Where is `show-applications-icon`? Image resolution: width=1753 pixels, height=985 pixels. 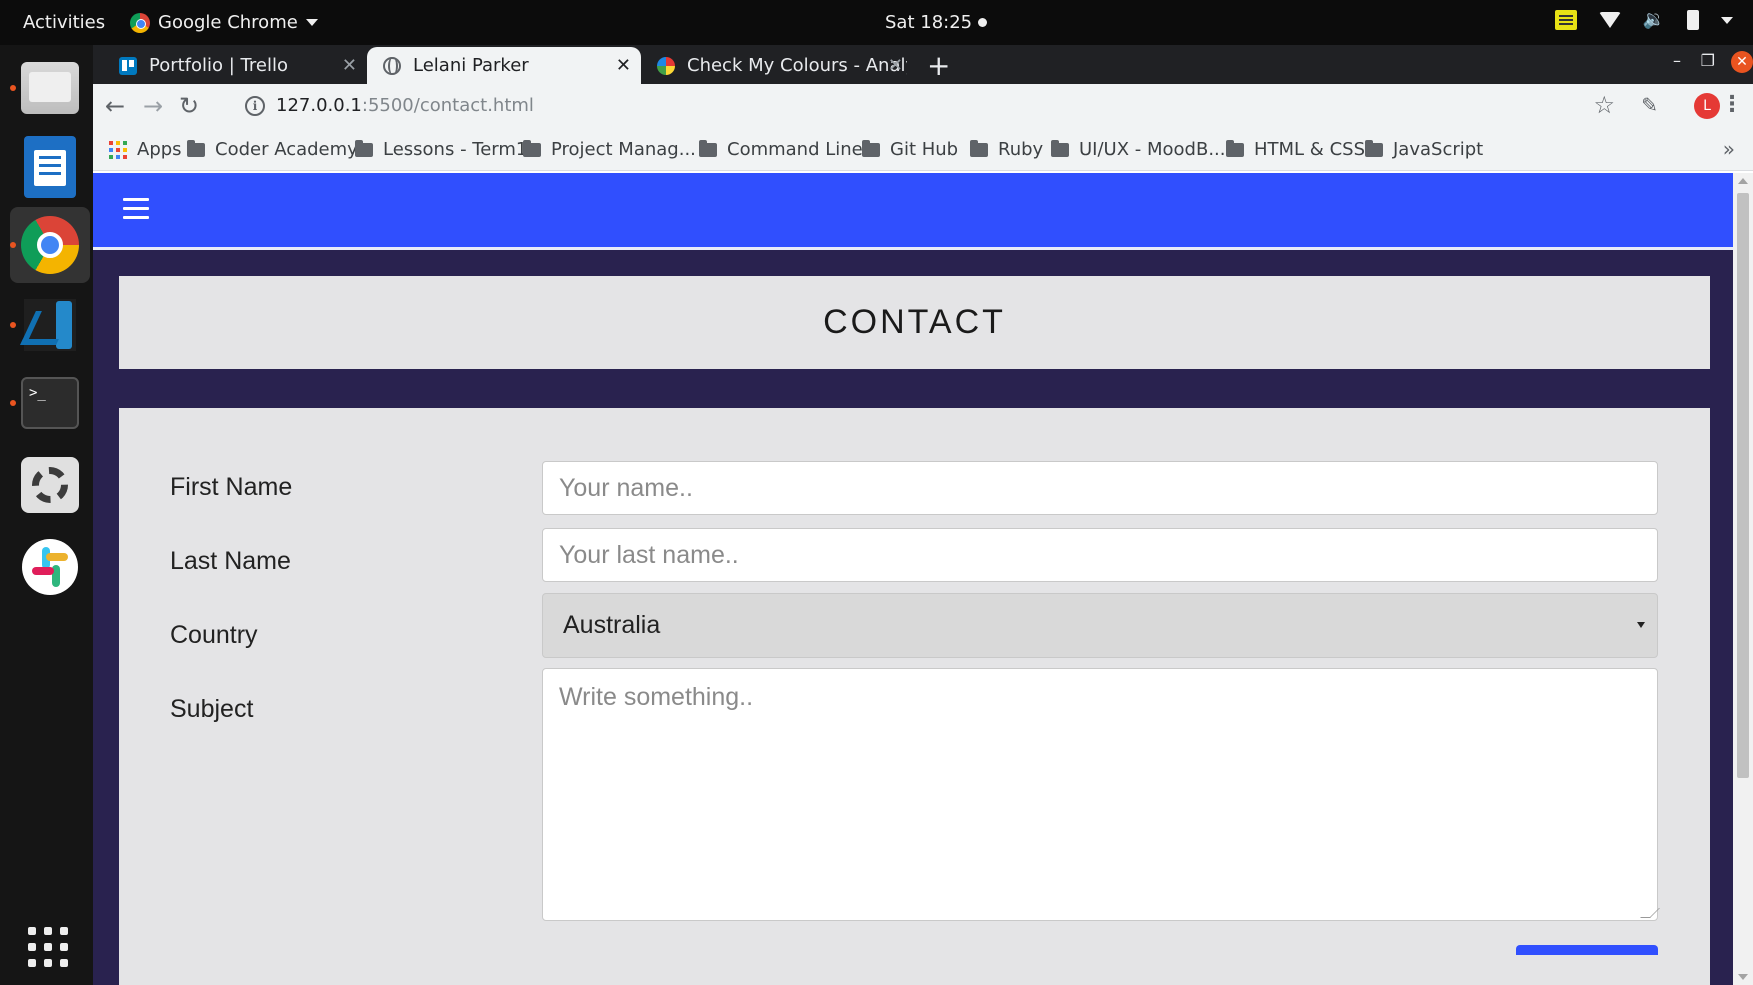
show-applications-icon is located at coordinates (48, 947).